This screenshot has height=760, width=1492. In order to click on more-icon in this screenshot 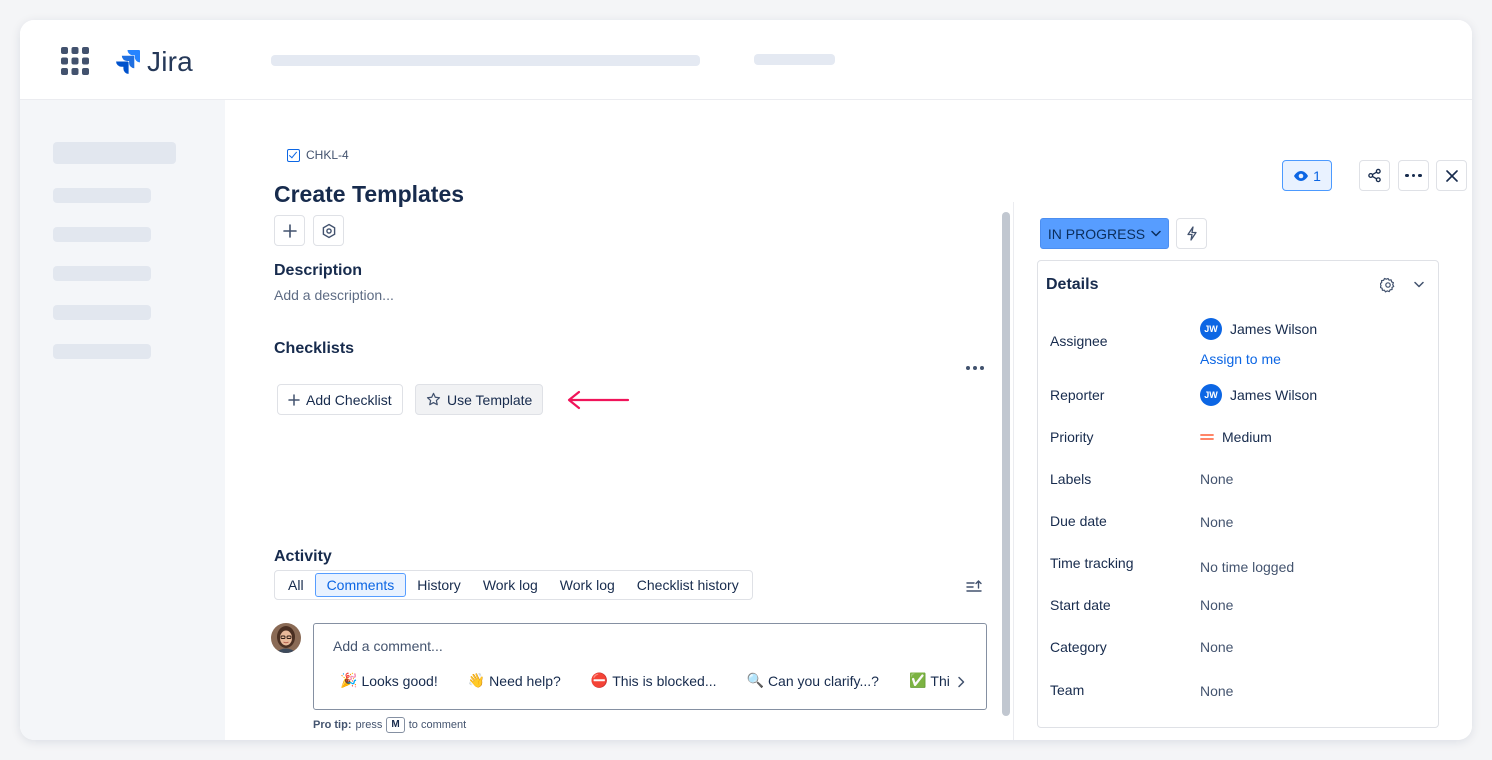, I will do `click(1413, 175)`.